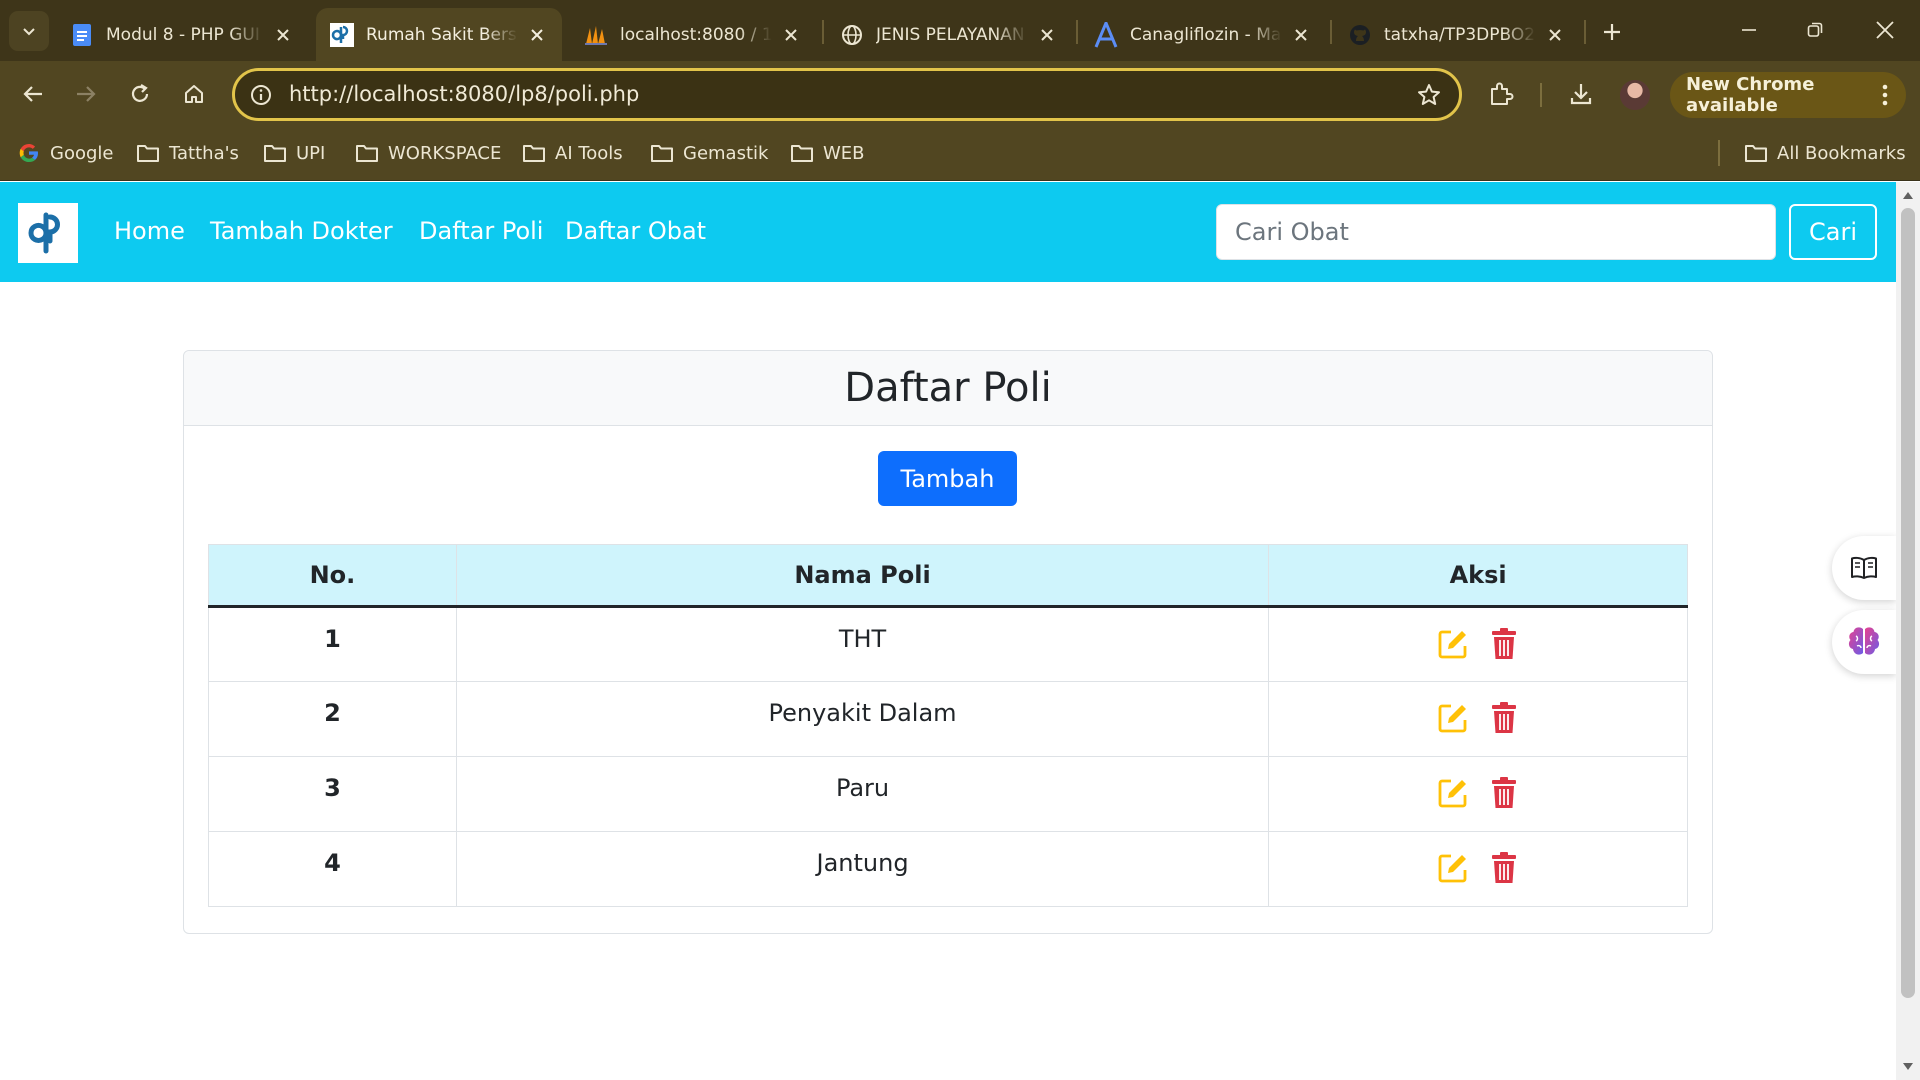  Describe the element at coordinates (332, 869) in the screenshot. I see `row-number: 4` at that location.